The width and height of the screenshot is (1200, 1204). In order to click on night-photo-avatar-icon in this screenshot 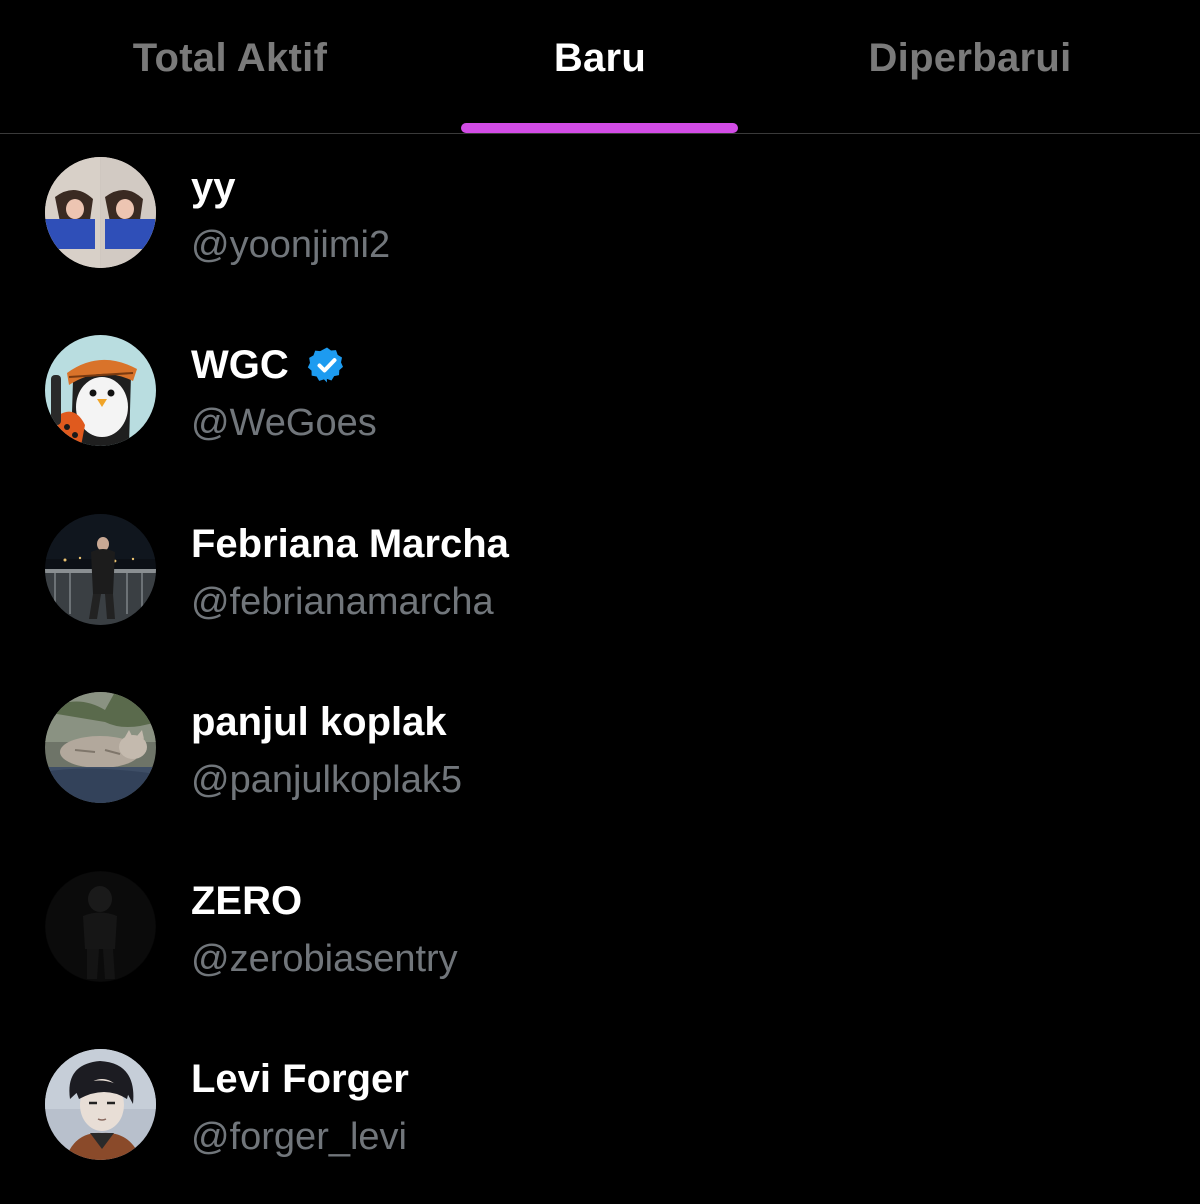, I will do `click(100, 569)`.